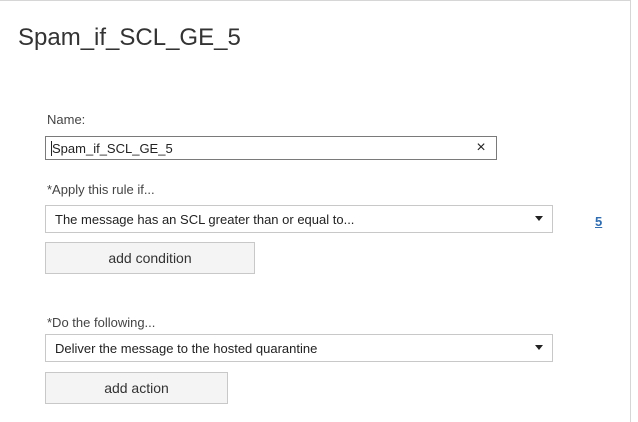 The height and width of the screenshot is (422, 638). I want to click on add-action-button: add action, so click(136, 388).